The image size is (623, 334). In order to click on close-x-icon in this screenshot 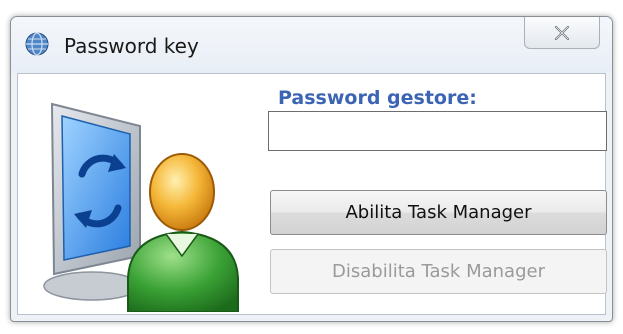, I will do `click(562, 32)`.